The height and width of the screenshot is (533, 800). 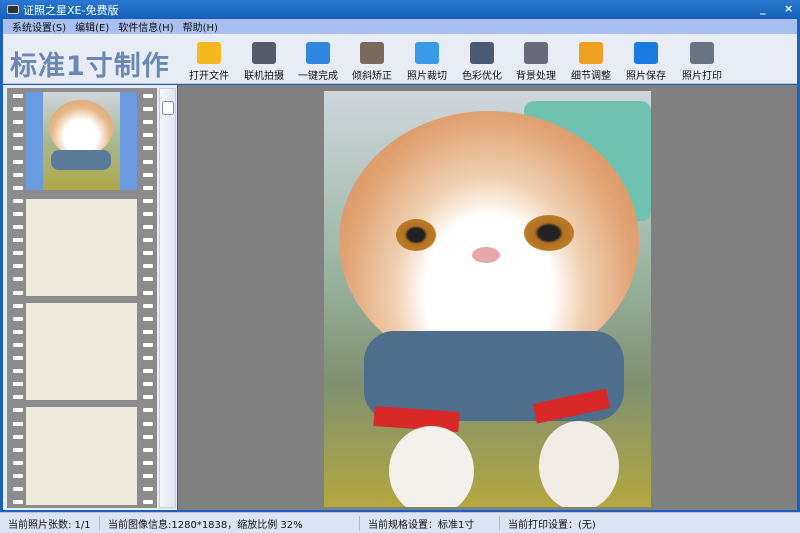 I want to click on background-icon, so click(x=536, y=53).